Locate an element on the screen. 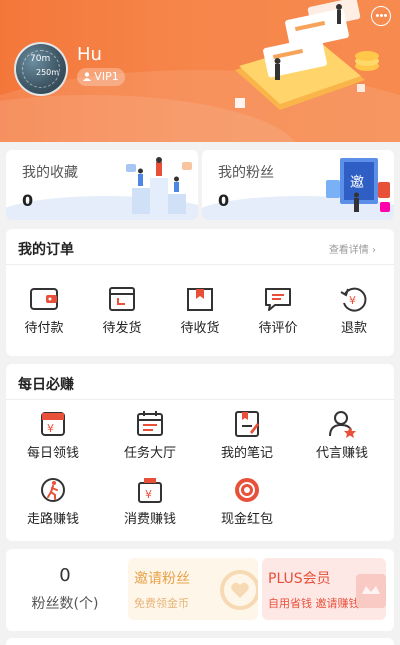  endorse-earn: 代言赚钱 is located at coordinates (342, 435).